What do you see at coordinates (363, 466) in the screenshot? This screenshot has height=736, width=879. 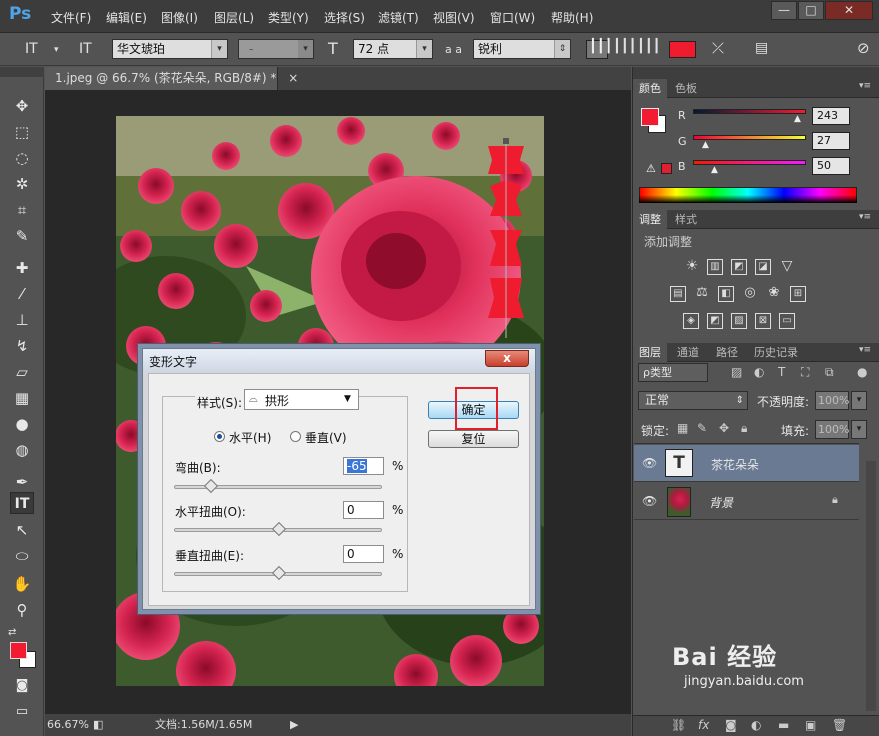 I see `bend-input: -65` at bounding box center [363, 466].